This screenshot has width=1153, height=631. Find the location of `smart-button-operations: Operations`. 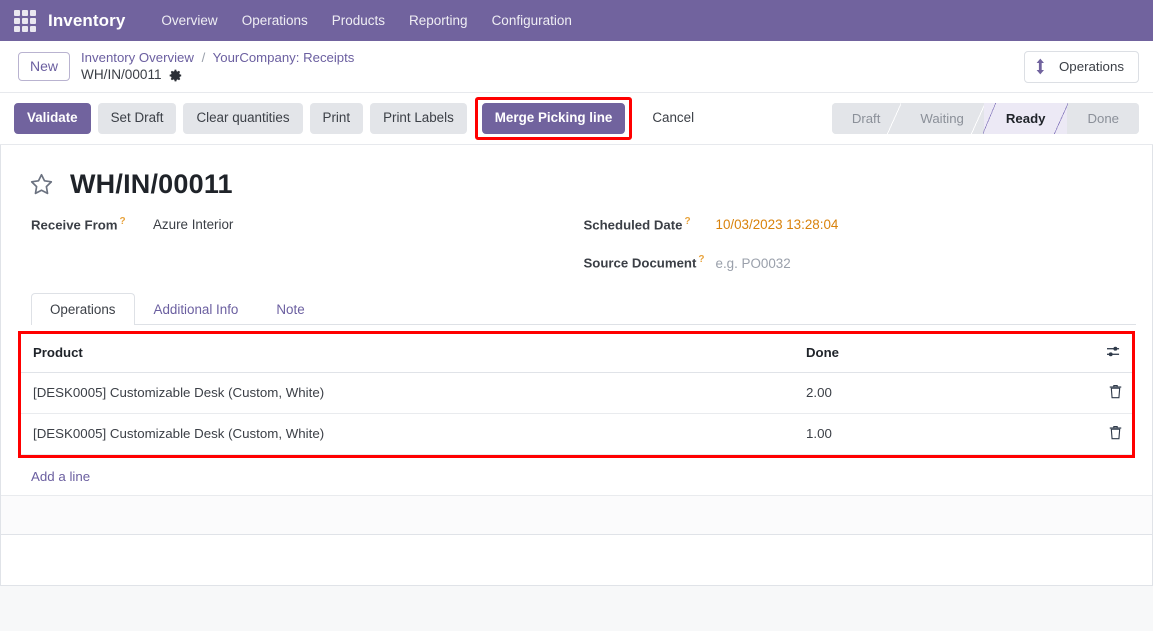

smart-button-operations: Operations is located at coordinates (1081, 66).